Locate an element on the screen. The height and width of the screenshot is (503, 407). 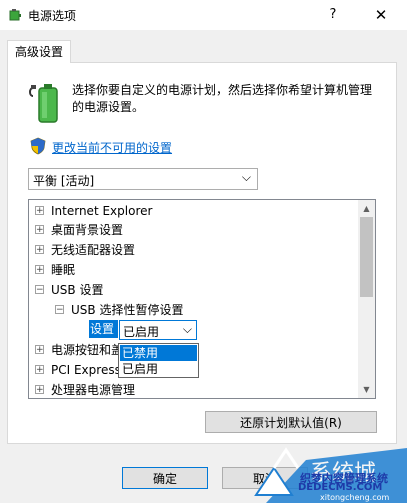
setting-dropdown-list: 已禁用 已启用 is located at coordinates (158, 360).